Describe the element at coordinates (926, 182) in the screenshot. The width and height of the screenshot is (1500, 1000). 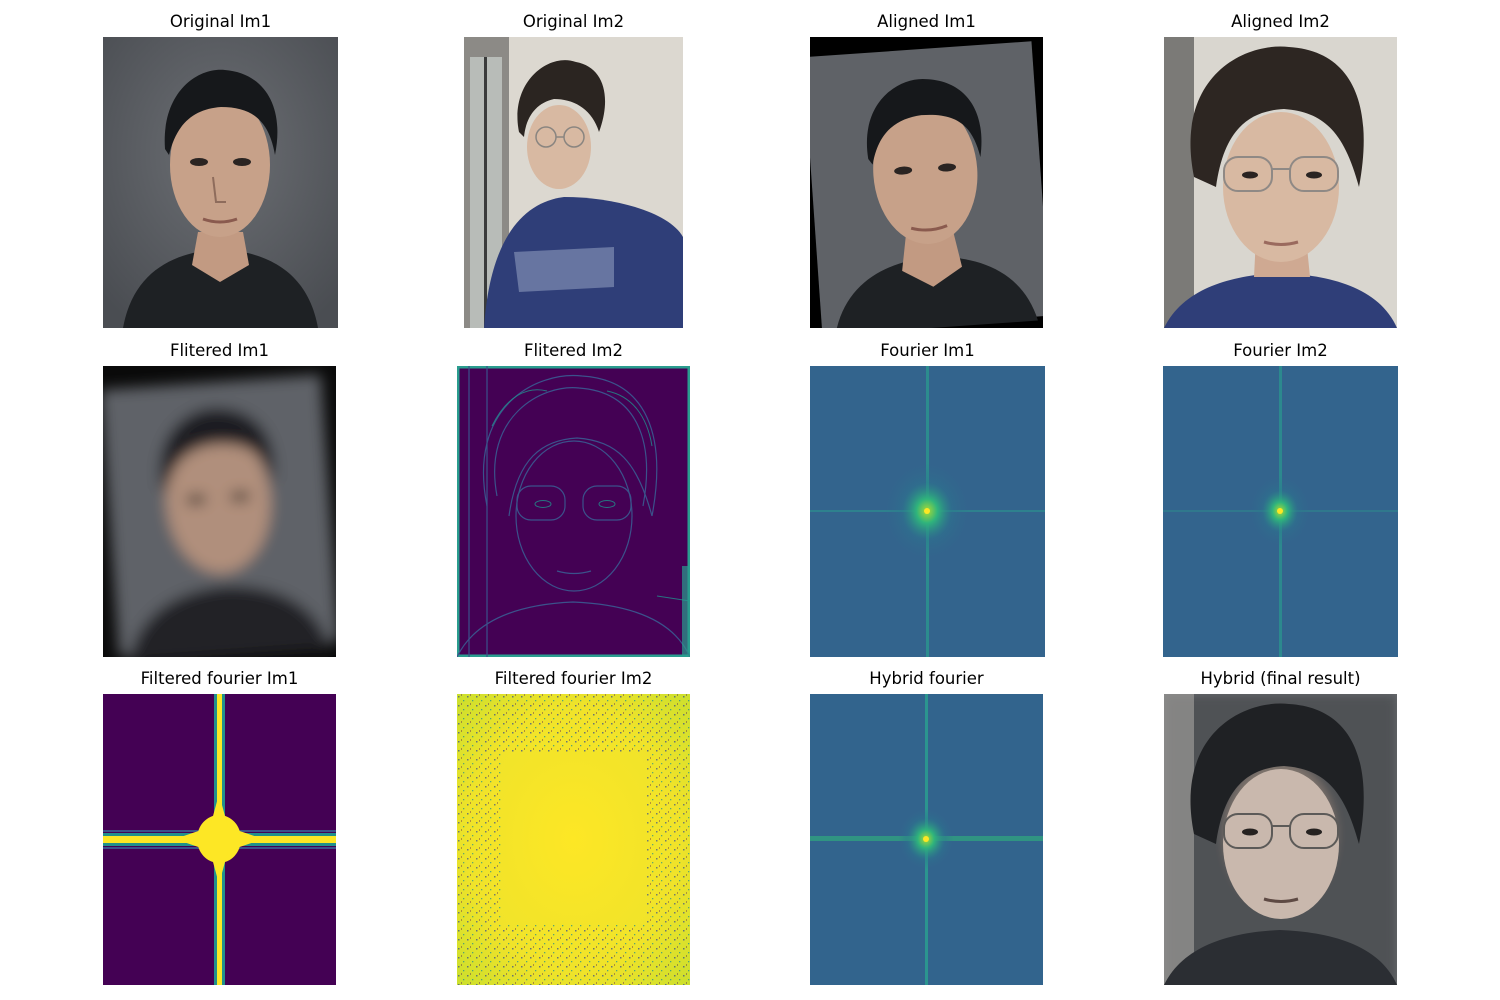
I see `aligned-im1-image` at that location.